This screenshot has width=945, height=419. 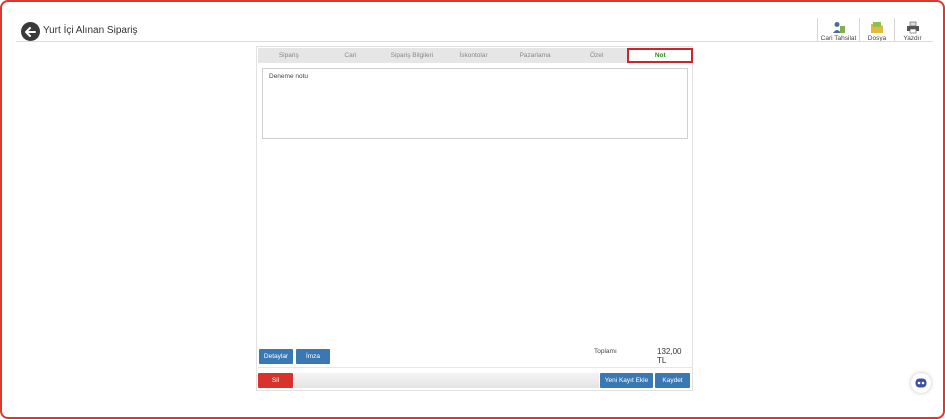 What do you see at coordinates (289, 55) in the screenshot?
I see `tab-siparis: Sipariş` at bounding box center [289, 55].